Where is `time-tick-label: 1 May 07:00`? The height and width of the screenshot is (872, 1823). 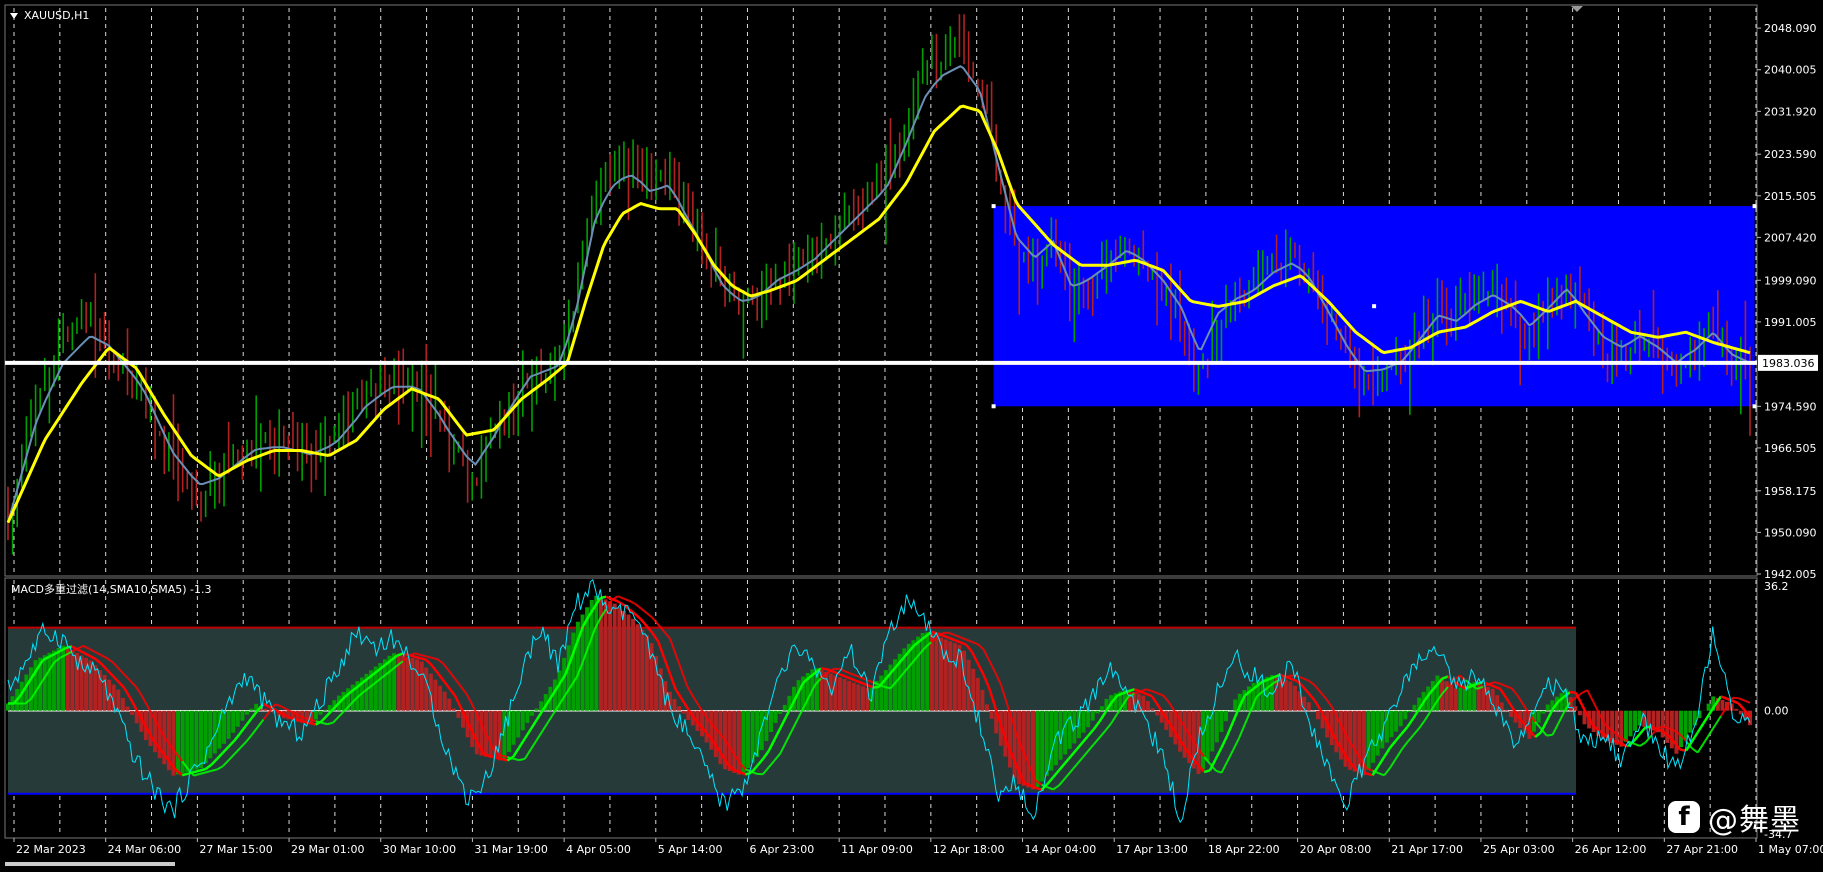 time-tick-label: 1 May 07:00 is located at coordinates (1790, 849).